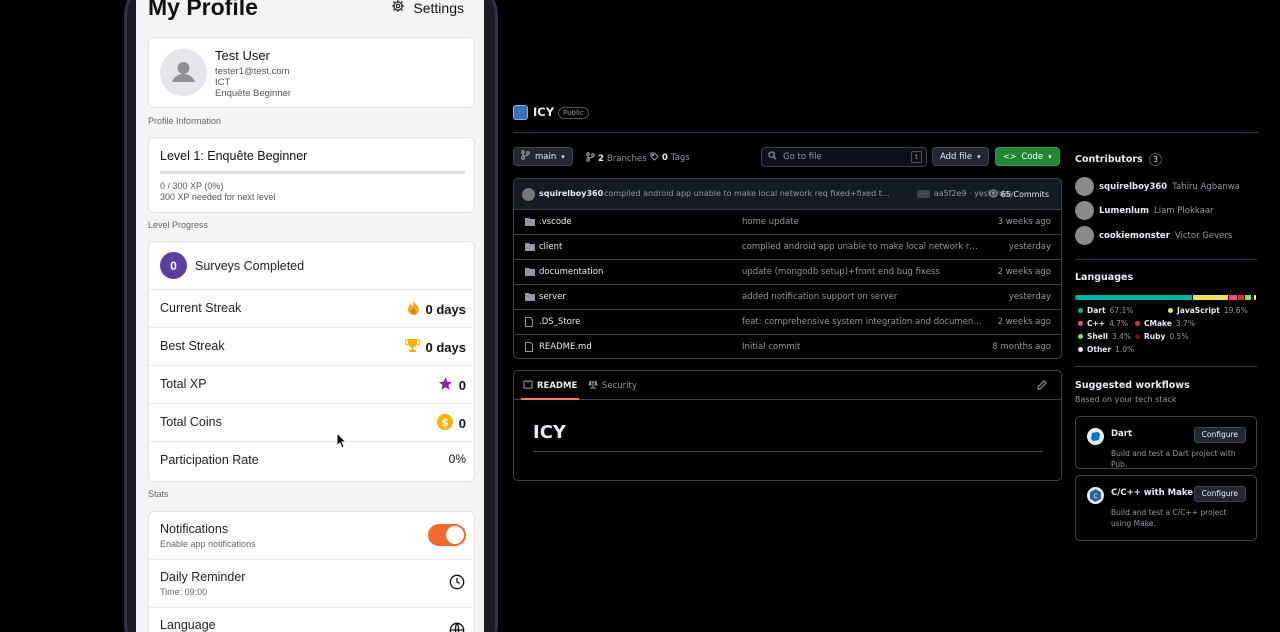 The height and width of the screenshot is (632, 1280). I want to click on commit-author: squirelboy360, so click(571, 193).